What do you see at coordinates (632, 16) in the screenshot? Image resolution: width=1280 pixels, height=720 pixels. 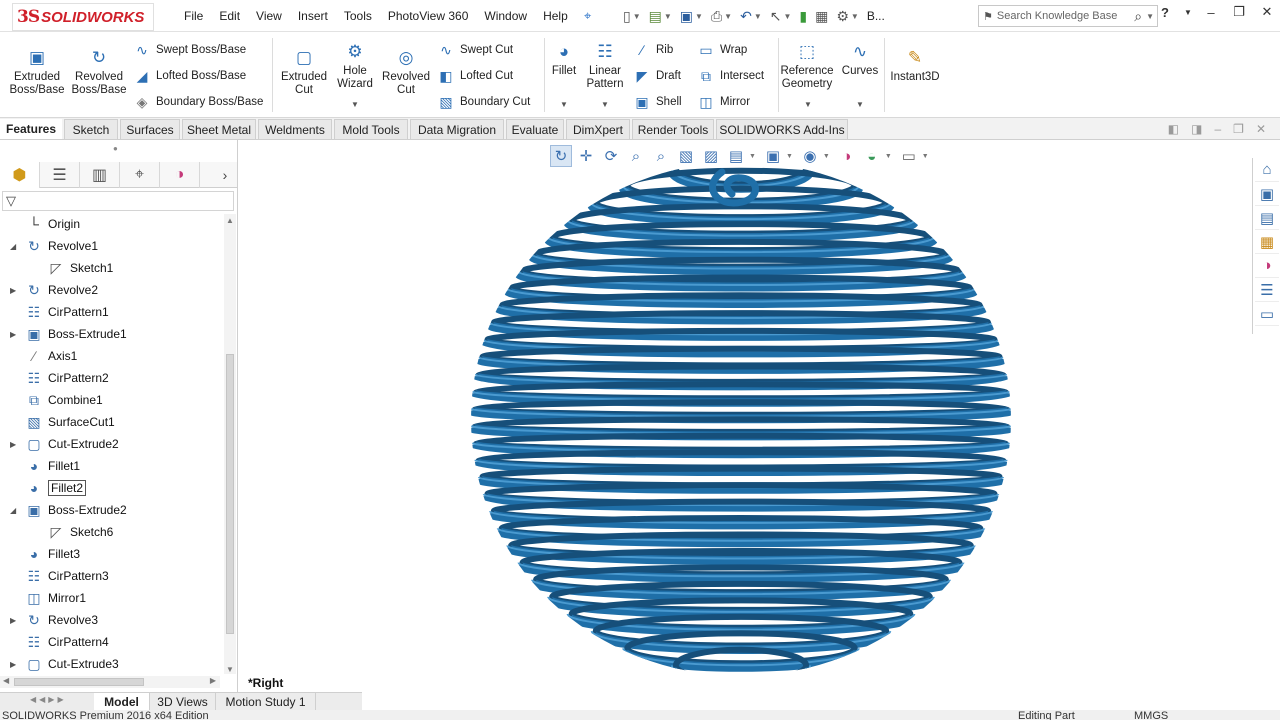 I see `new-document-button: ▯ ▼` at bounding box center [632, 16].